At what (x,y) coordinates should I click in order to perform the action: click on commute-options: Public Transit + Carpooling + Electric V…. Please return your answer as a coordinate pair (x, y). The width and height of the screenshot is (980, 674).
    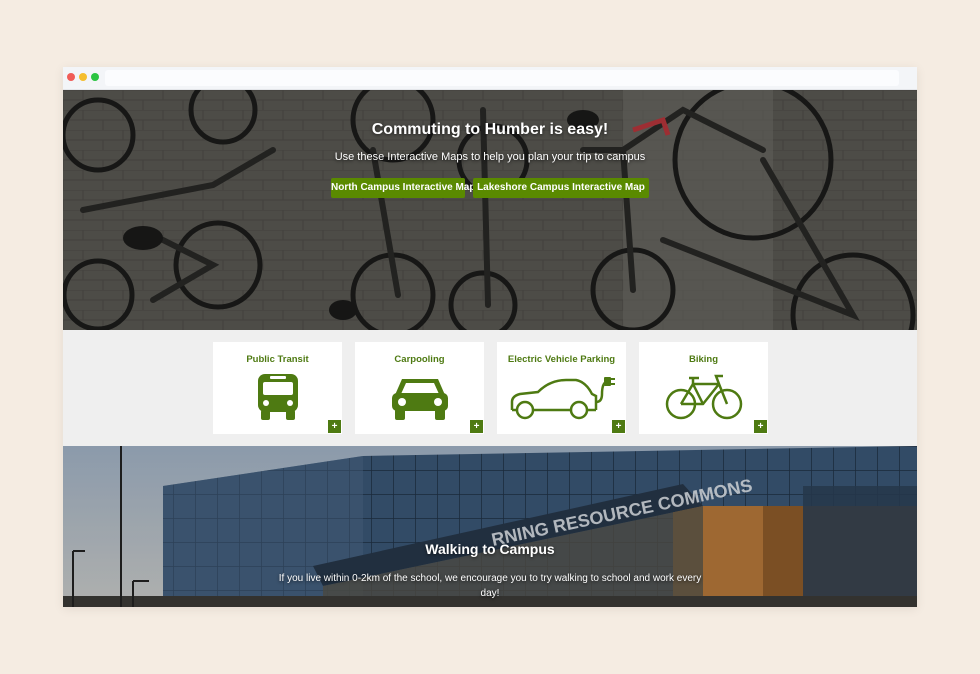
    Looking at the image, I should click on (490, 388).